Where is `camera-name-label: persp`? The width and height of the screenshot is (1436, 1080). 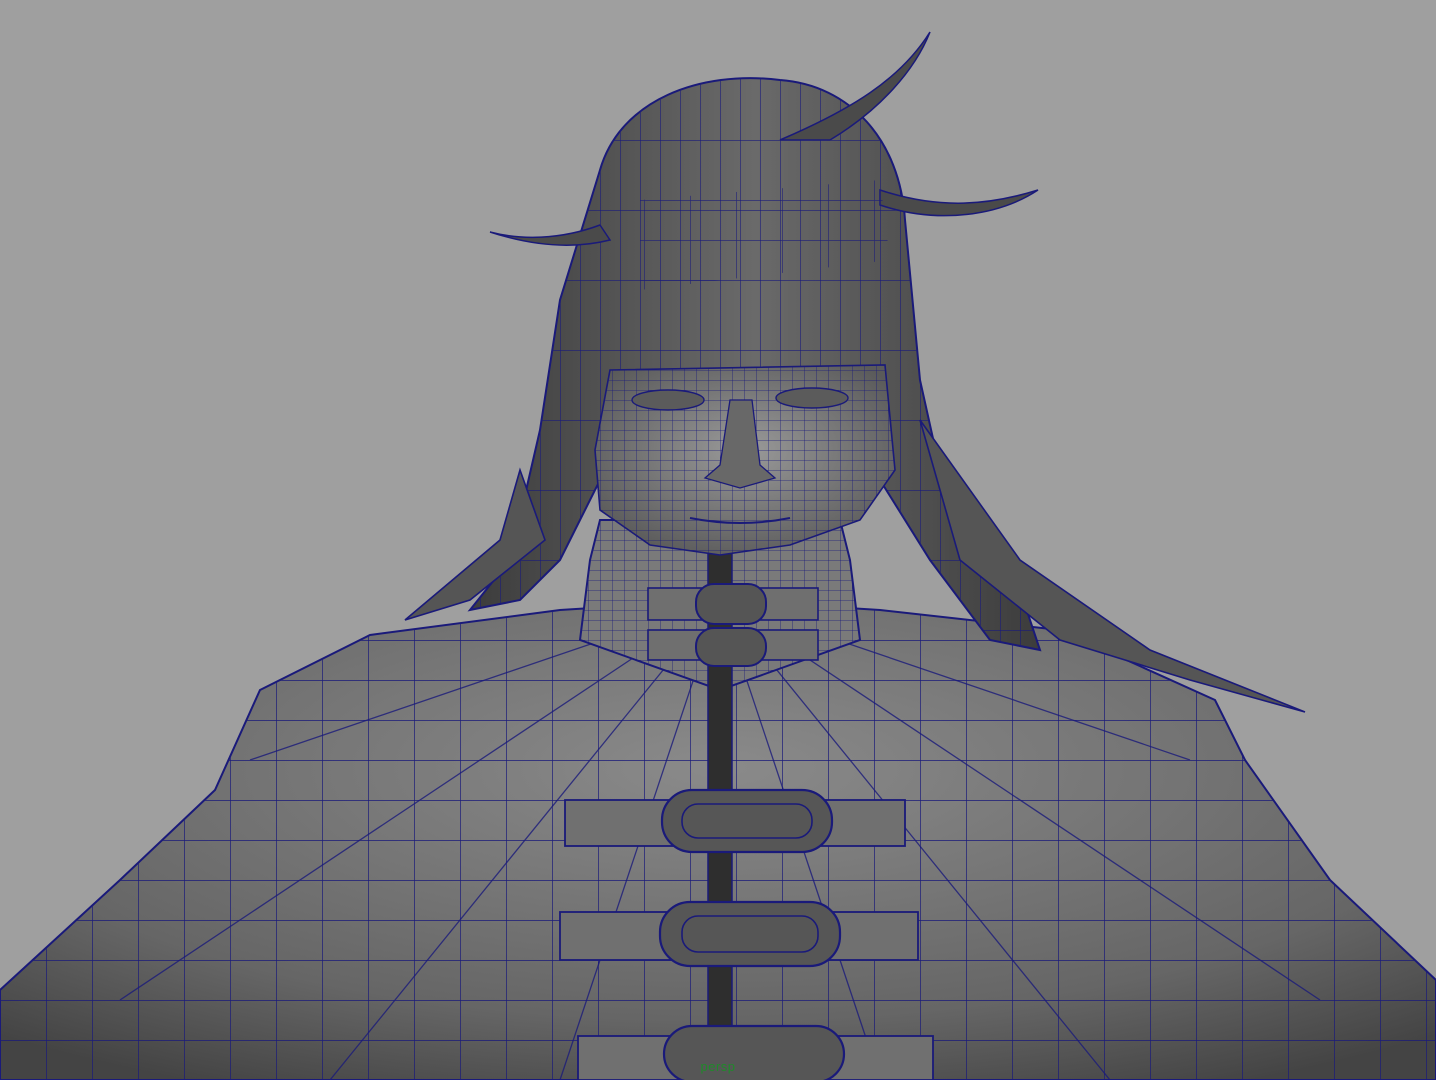
camera-name-label: persp is located at coordinates (718, 1066).